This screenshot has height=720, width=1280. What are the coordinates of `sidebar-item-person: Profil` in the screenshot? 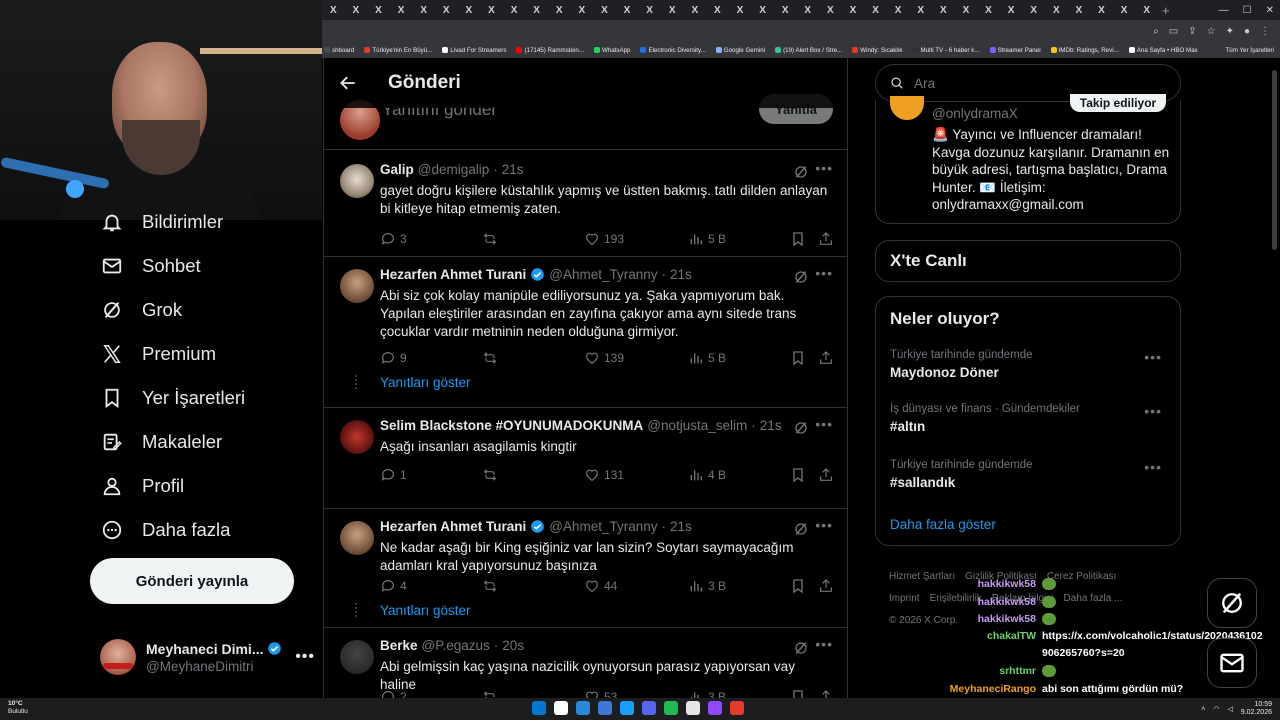 It's located at (205, 486).